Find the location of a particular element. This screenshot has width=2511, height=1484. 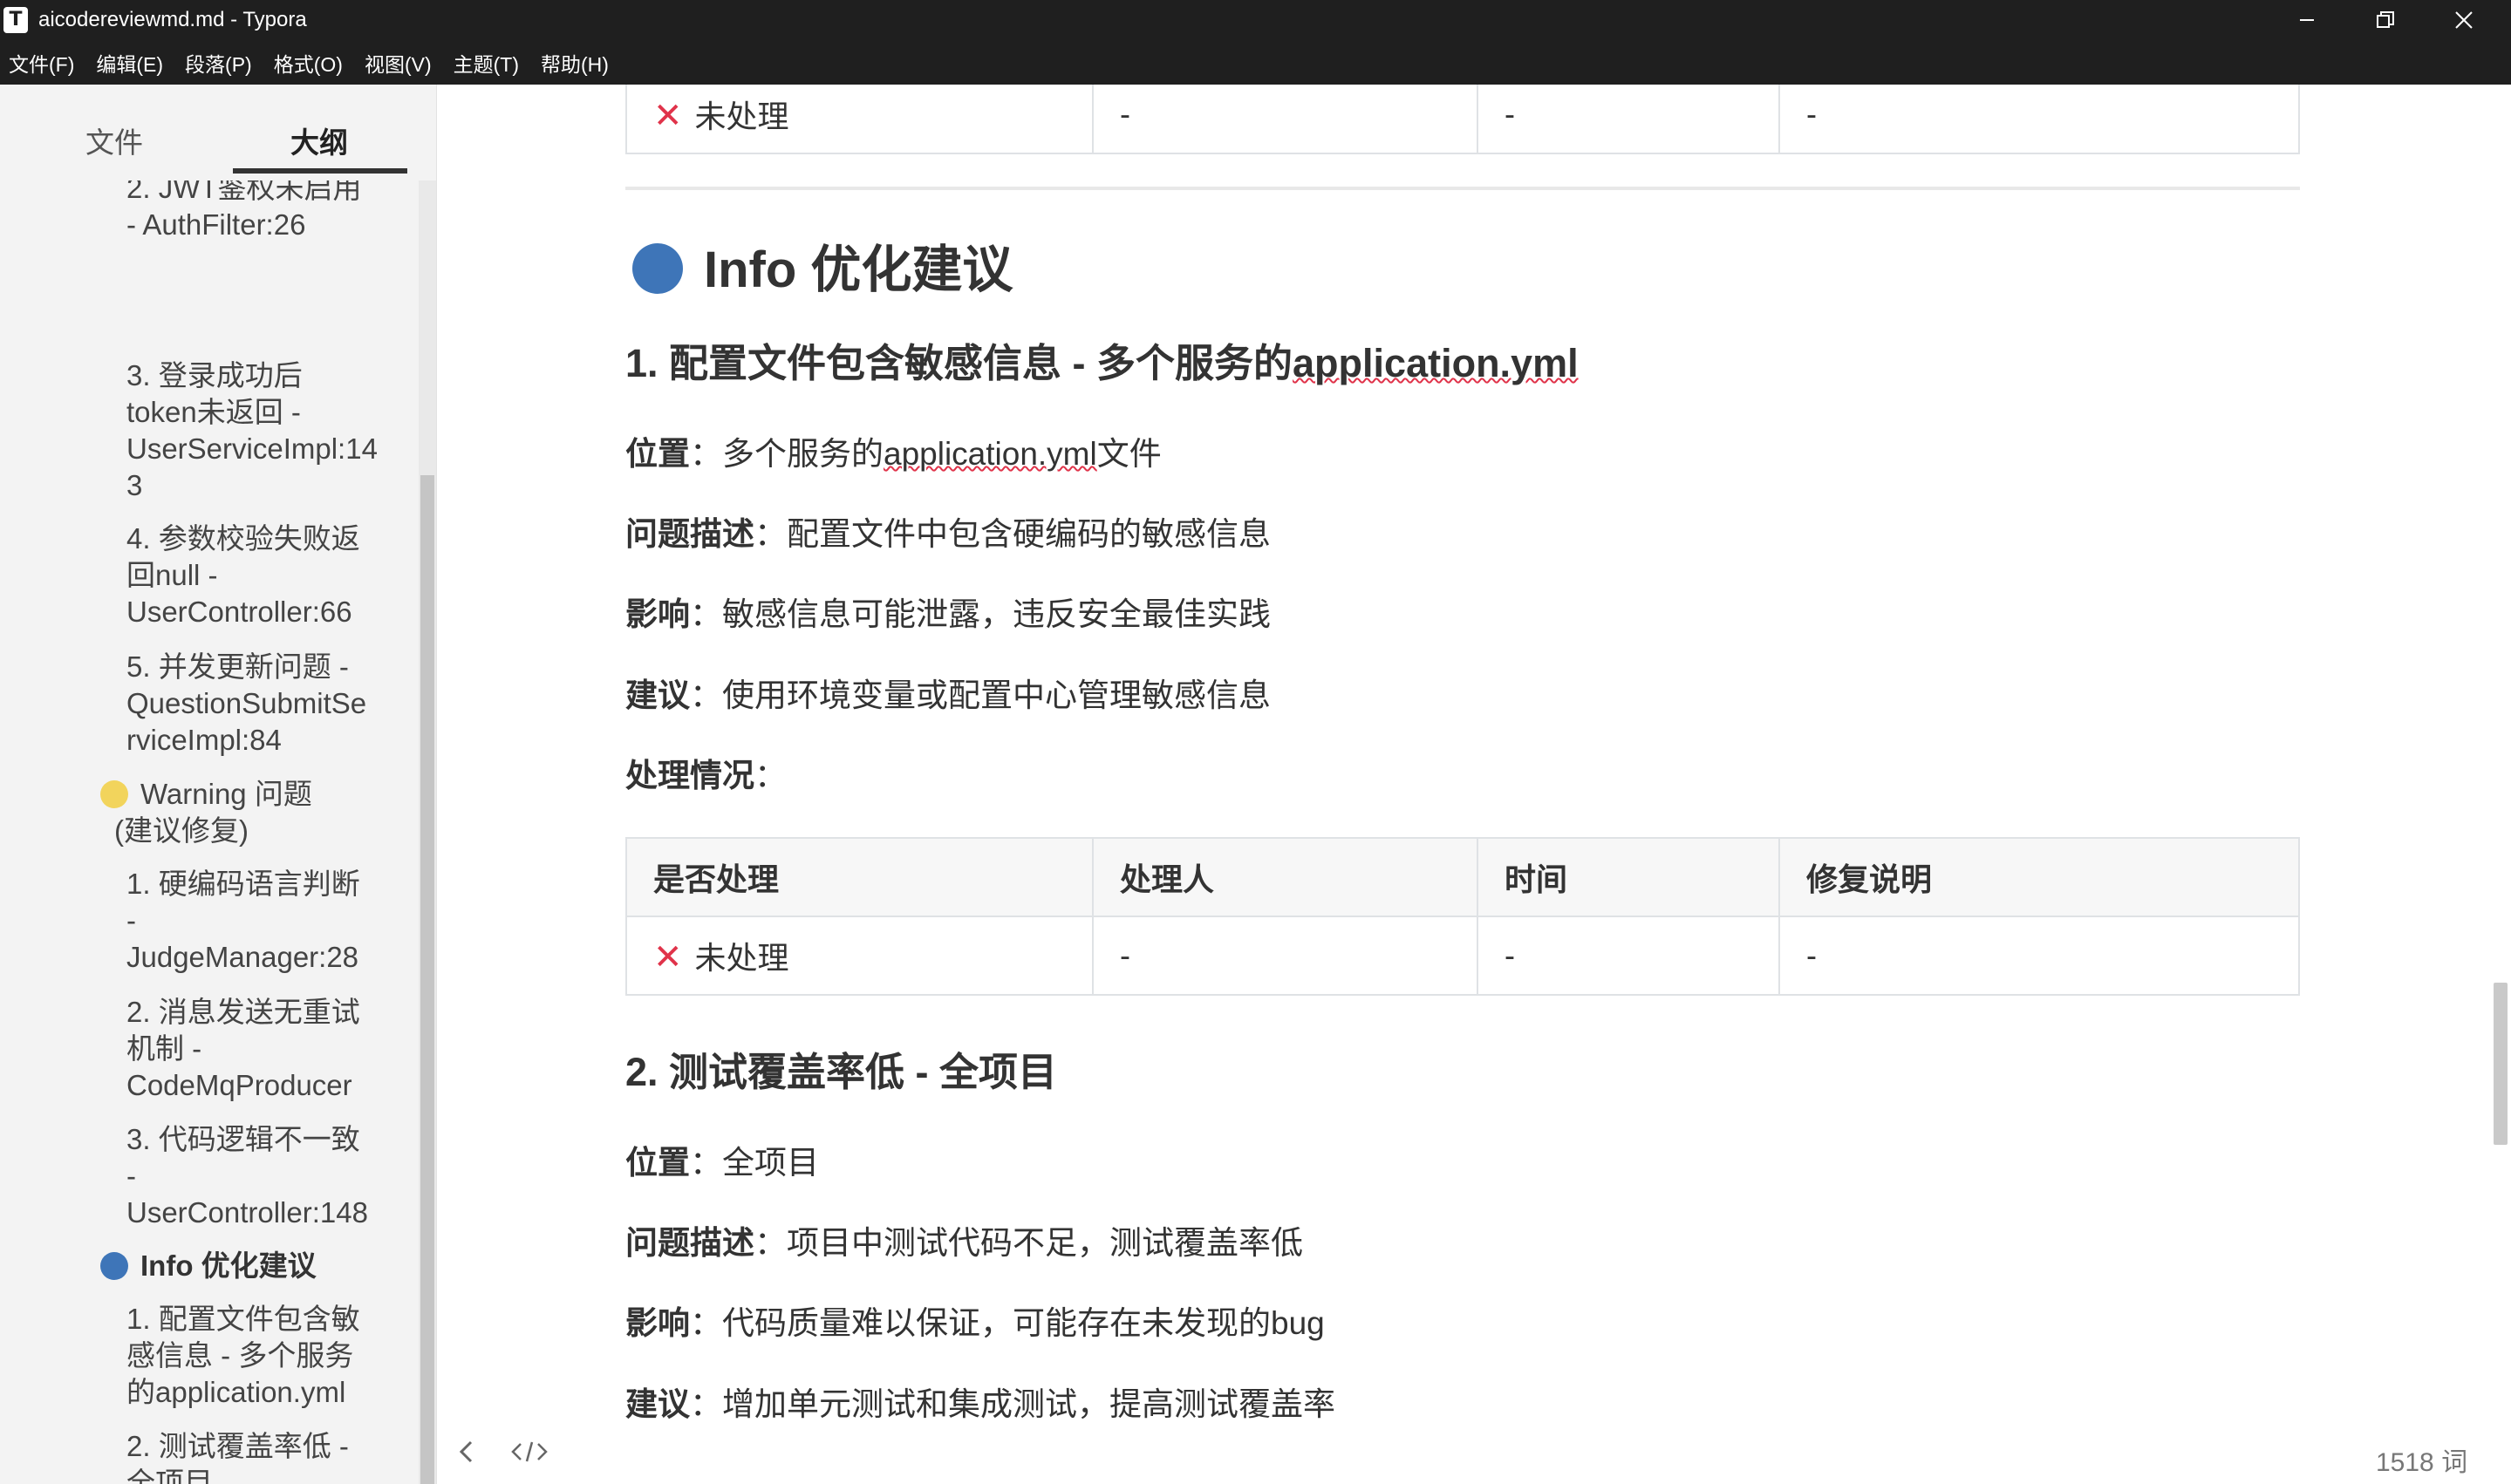

outline-text: Info 优化建议 is located at coordinates (228, 1265).